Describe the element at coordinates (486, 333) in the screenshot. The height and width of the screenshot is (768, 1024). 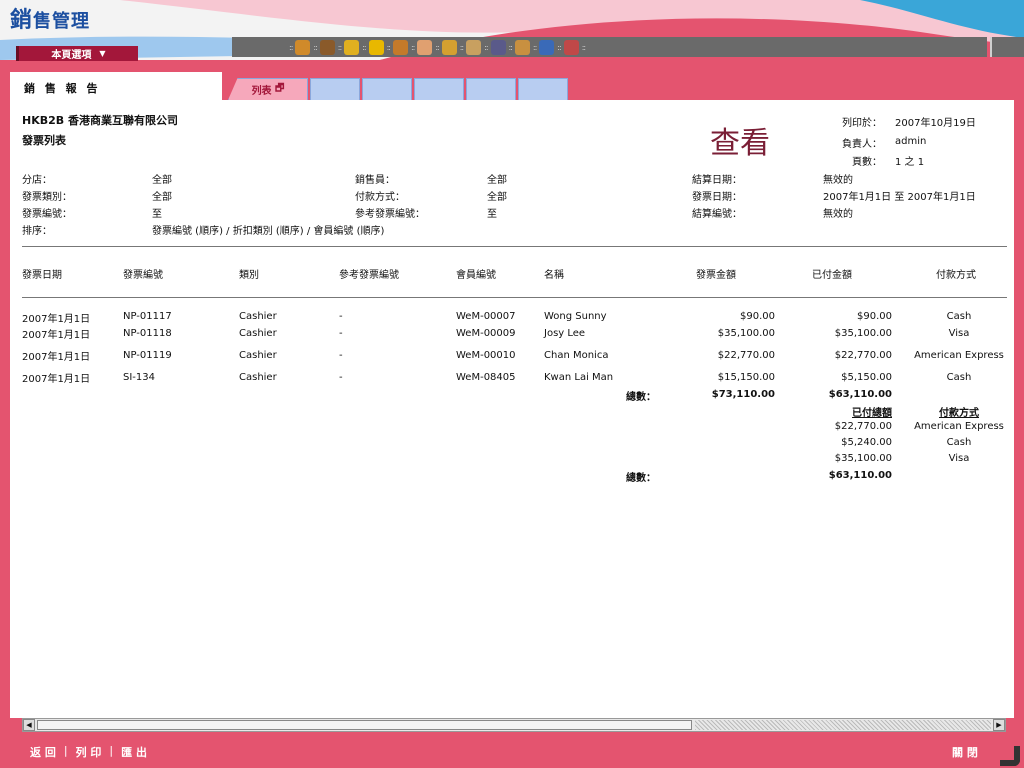
I see `cell-member-no: WeM-00009` at that location.